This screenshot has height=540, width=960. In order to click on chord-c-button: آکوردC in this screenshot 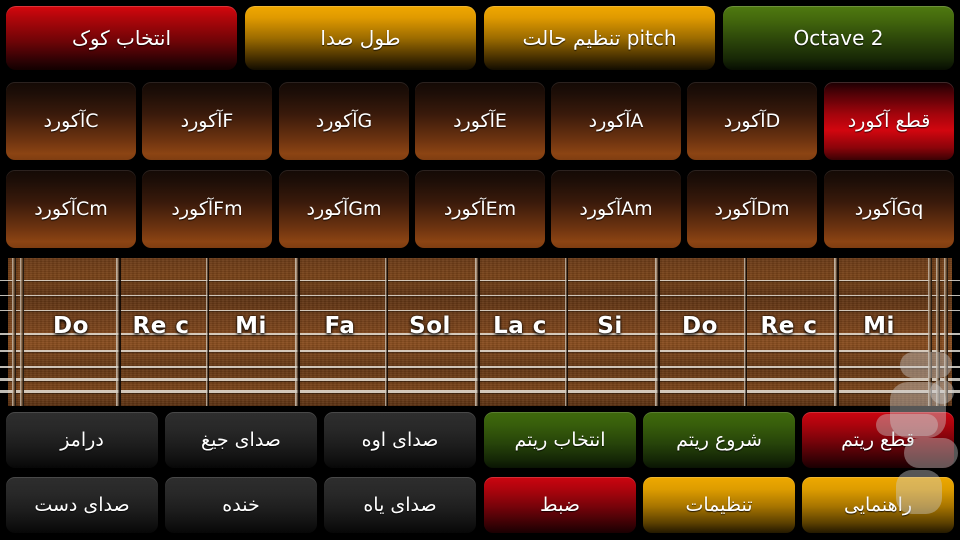, I will do `click(71, 121)`.